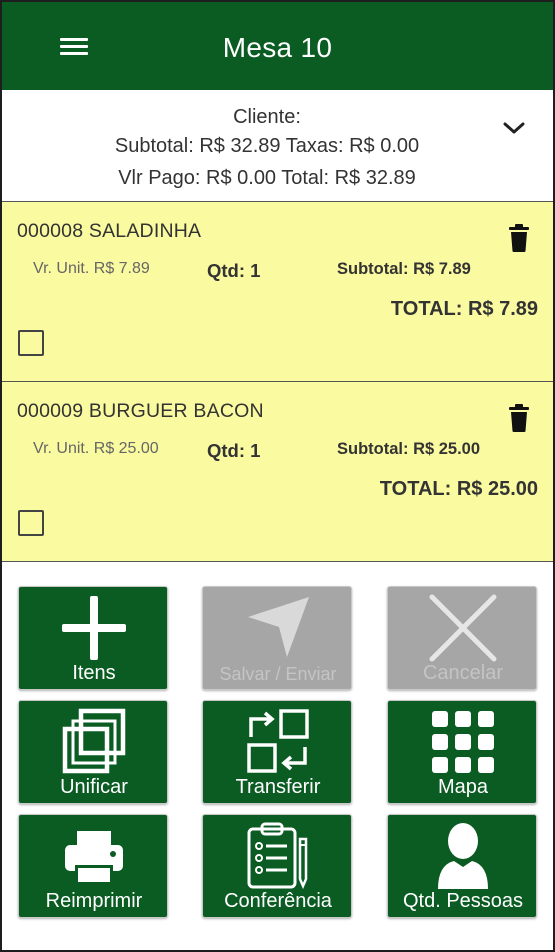  Describe the element at coordinates (278, 674) in the screenshot. I see `salvar-enviar-button-label: Salvar / Enviar` at that location.